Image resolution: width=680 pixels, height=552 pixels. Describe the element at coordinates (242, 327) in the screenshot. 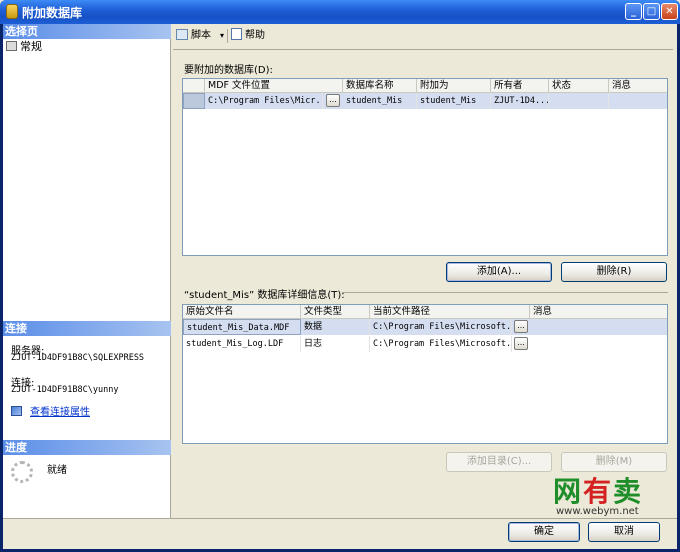

I see `file-name-cell: student_Mis_Data.MDF` at that location.